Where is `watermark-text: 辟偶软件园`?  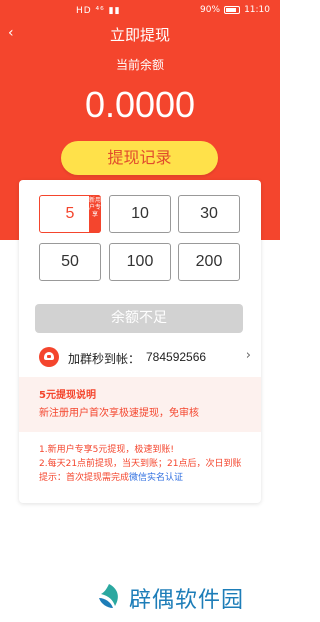 watermark-text: 辟偶软件园 is located at coordinates (187, 600).